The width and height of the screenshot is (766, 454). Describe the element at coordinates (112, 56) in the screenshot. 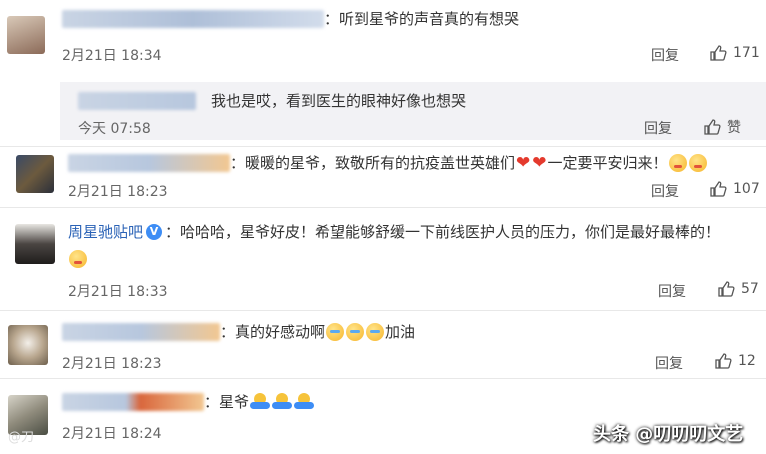

I see `comment-time: 2月21日 18:34` at that location.